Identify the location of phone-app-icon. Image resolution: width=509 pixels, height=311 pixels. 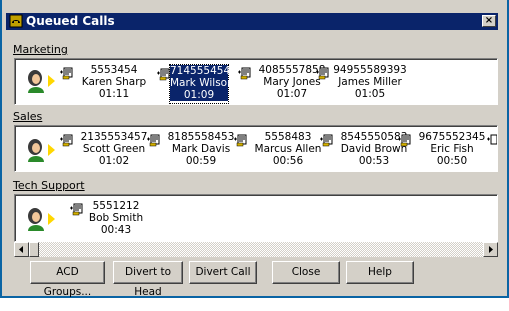
(16, 21).